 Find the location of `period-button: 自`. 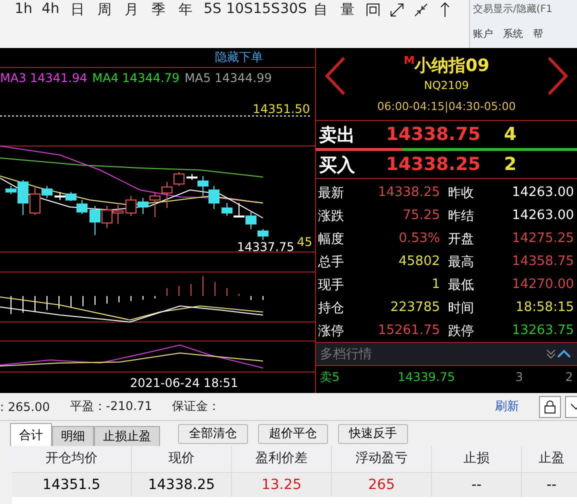

period-button: 自 is located at coordinates (320, 10).